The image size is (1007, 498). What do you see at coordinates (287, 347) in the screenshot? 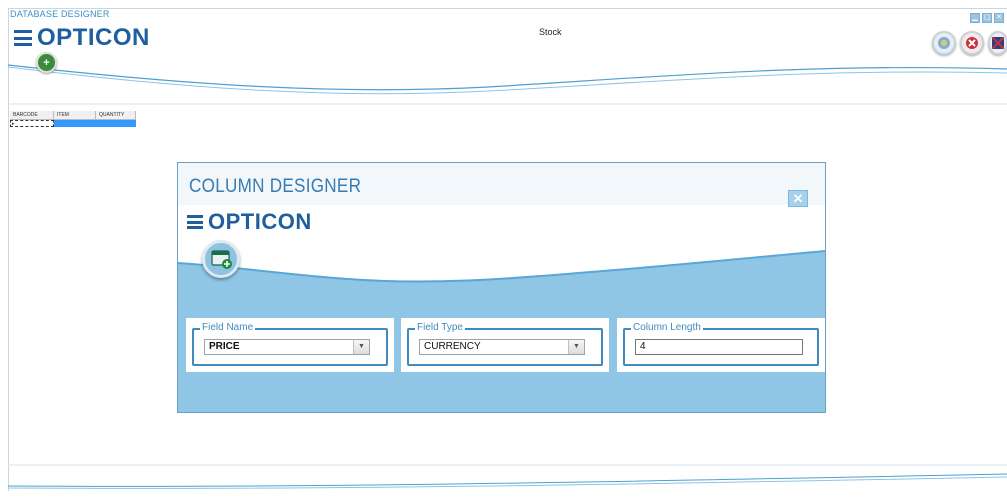
I see `field-name-select: PRICE ▼` at bounding box center [287, 347].